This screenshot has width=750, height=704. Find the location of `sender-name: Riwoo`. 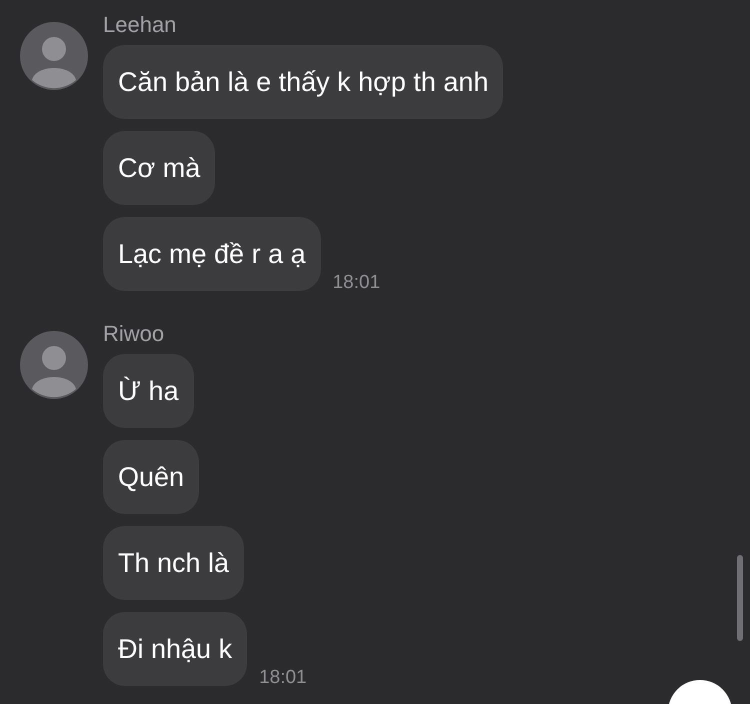

sender-name: Riwoo is located at coordinates (133, 334).